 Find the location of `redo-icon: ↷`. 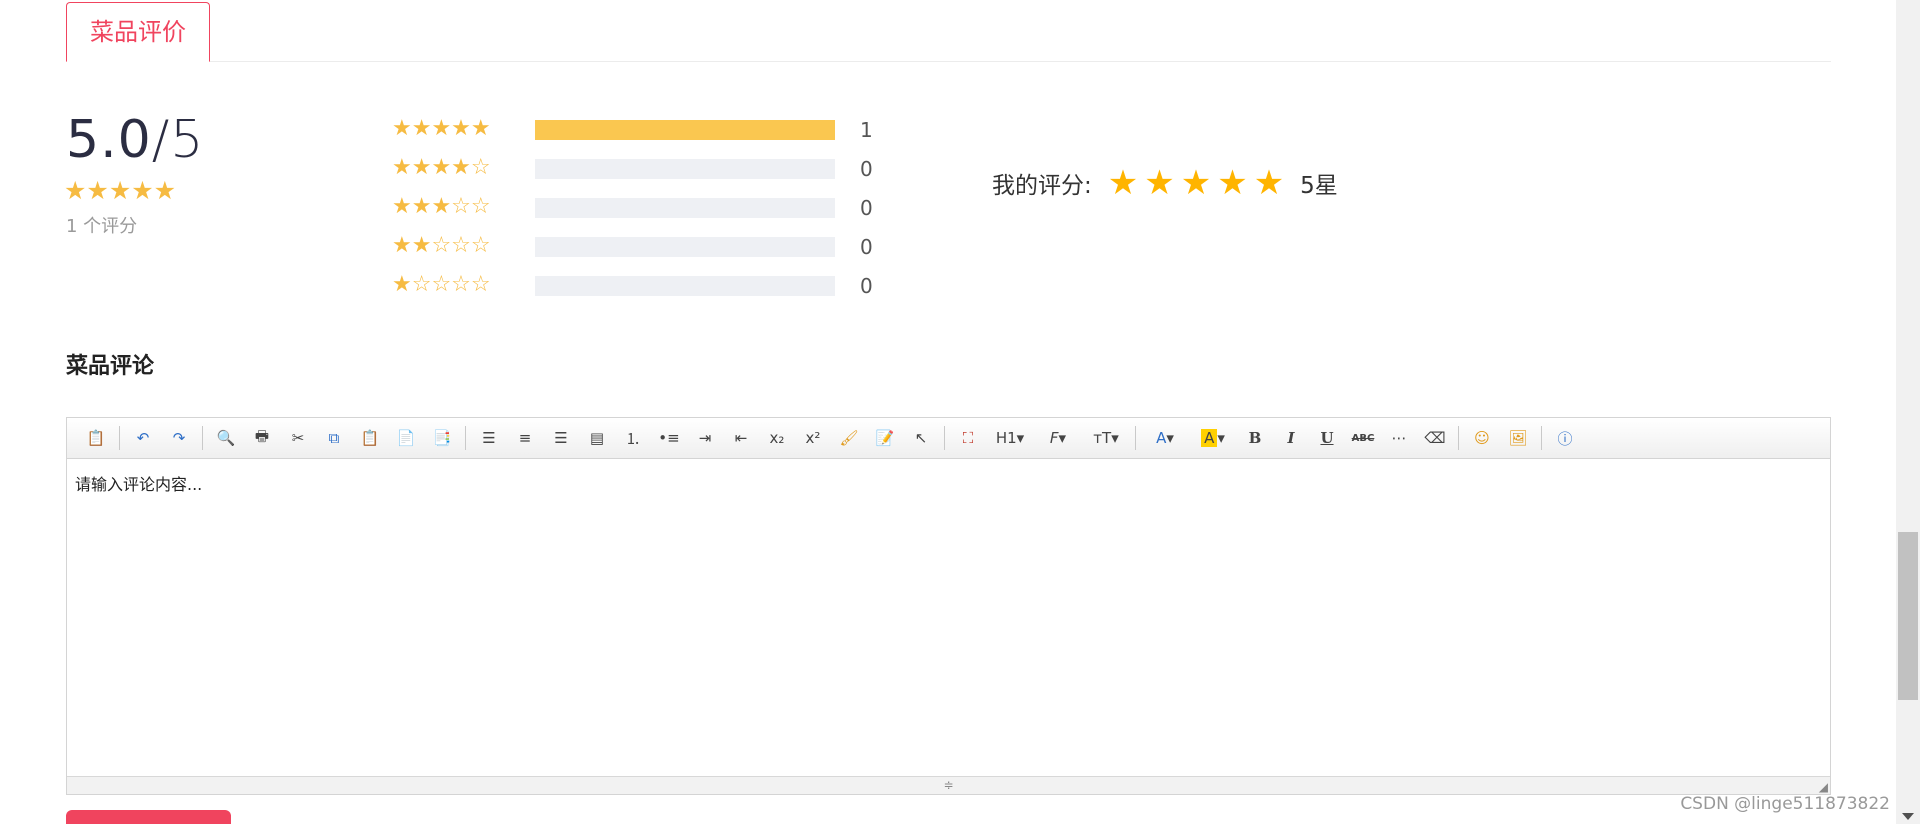

redo-icon: ↷ is located at coordinates (179, 438).